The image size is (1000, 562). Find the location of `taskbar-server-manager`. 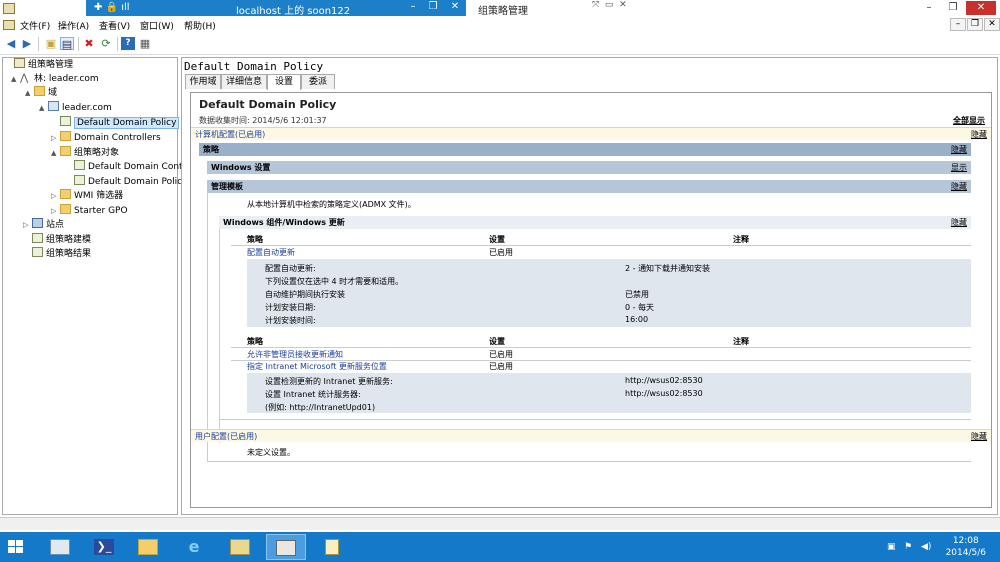

taskbar-server-manager is located at coordinates (60, 547).